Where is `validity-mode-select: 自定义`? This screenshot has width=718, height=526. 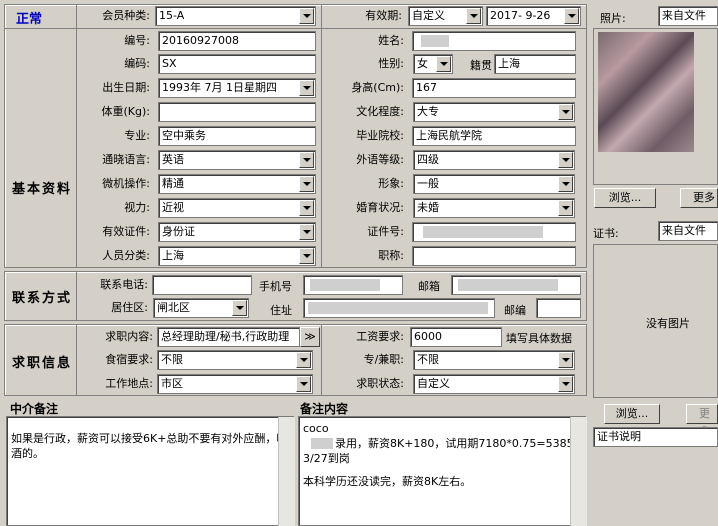
validity-mode-select: 自定义 is located at coordinates (445, 16).